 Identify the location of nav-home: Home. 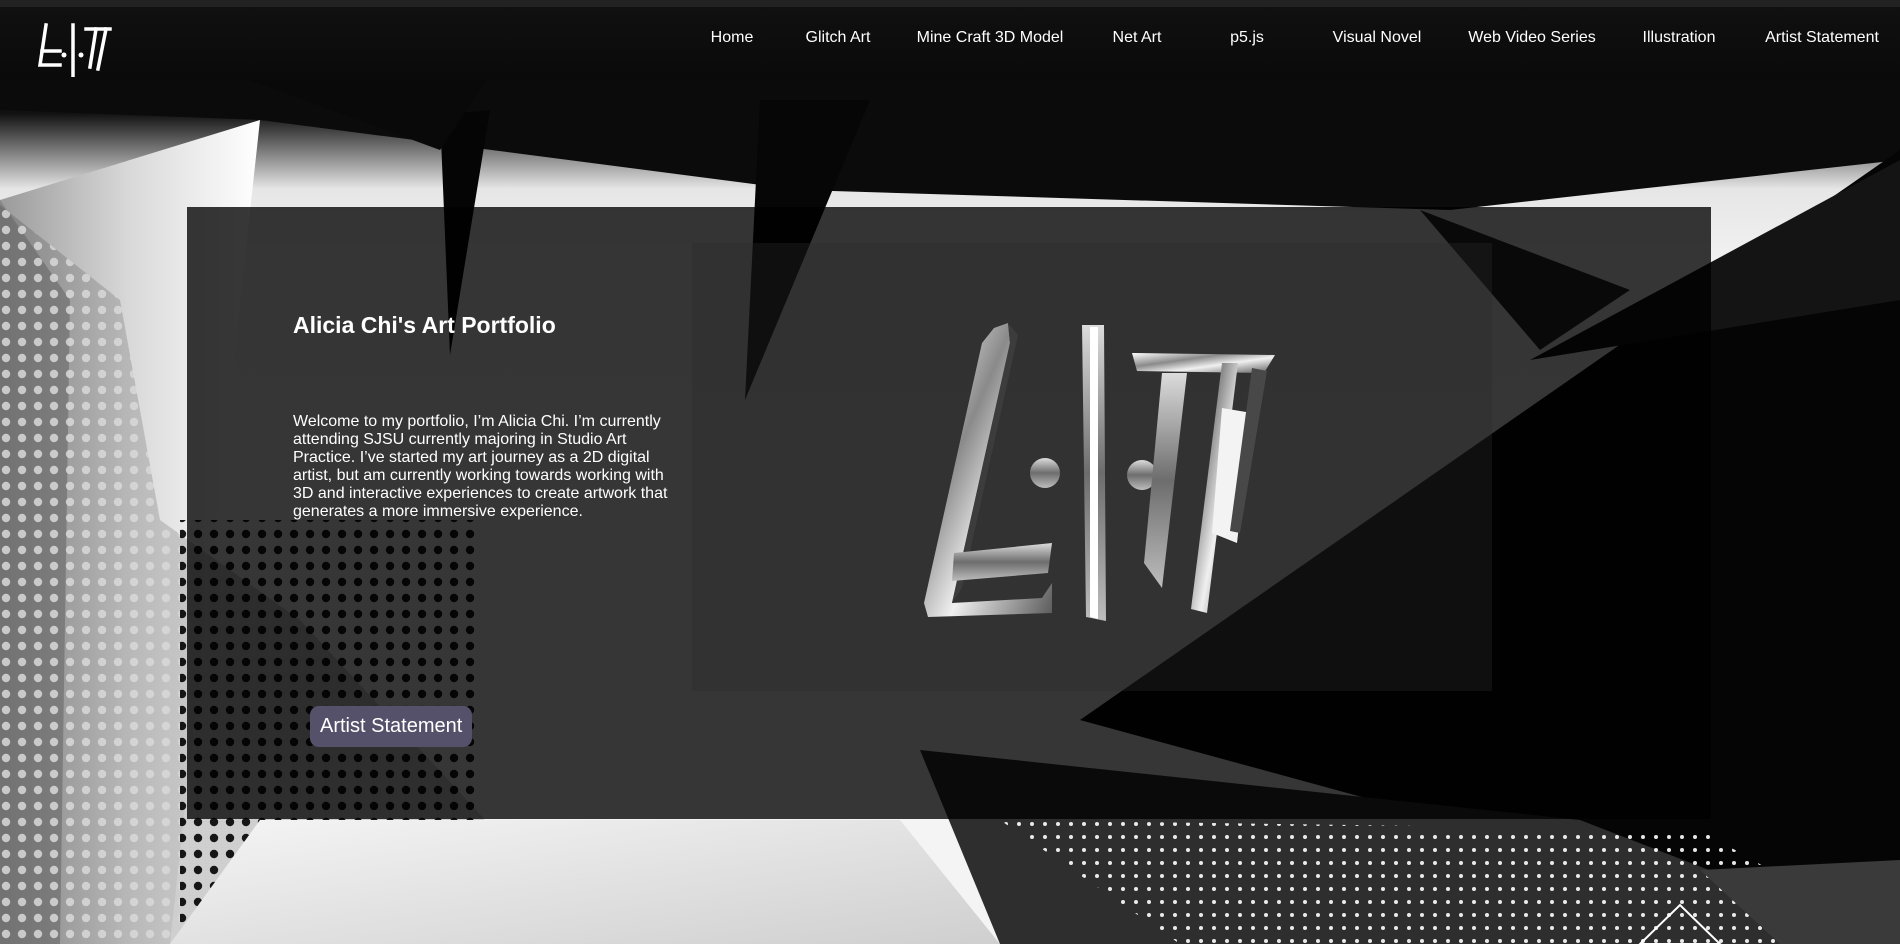
(732, 38).